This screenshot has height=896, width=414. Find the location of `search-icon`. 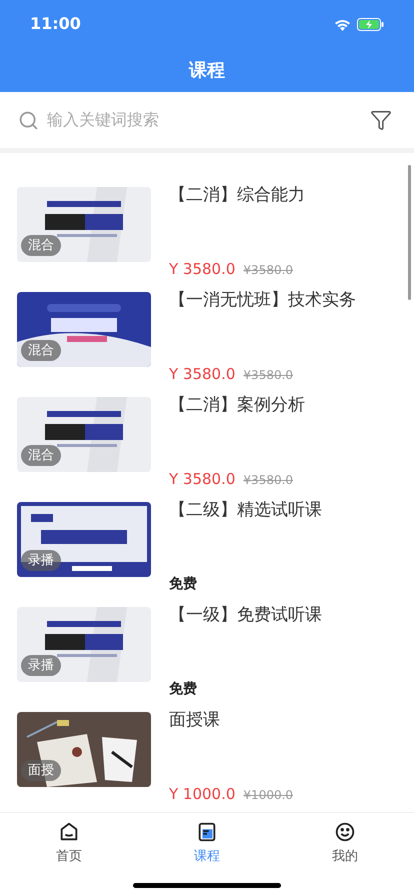

search-icon is located at coordinates (28, 120).